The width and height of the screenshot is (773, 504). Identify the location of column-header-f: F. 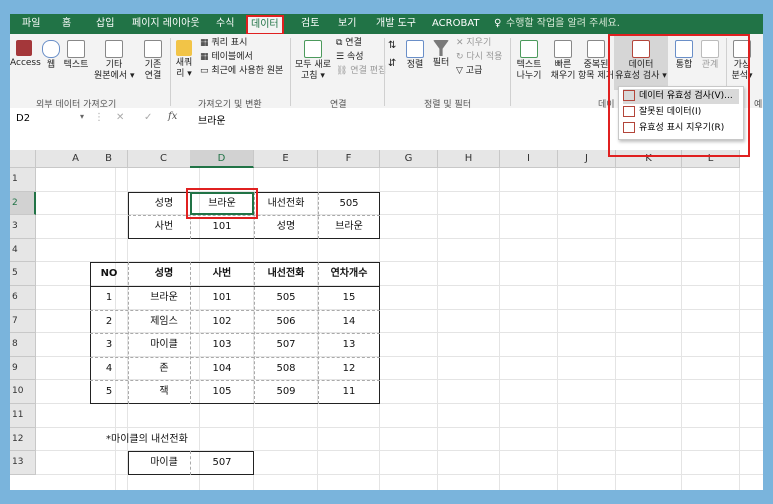
(349, 159).